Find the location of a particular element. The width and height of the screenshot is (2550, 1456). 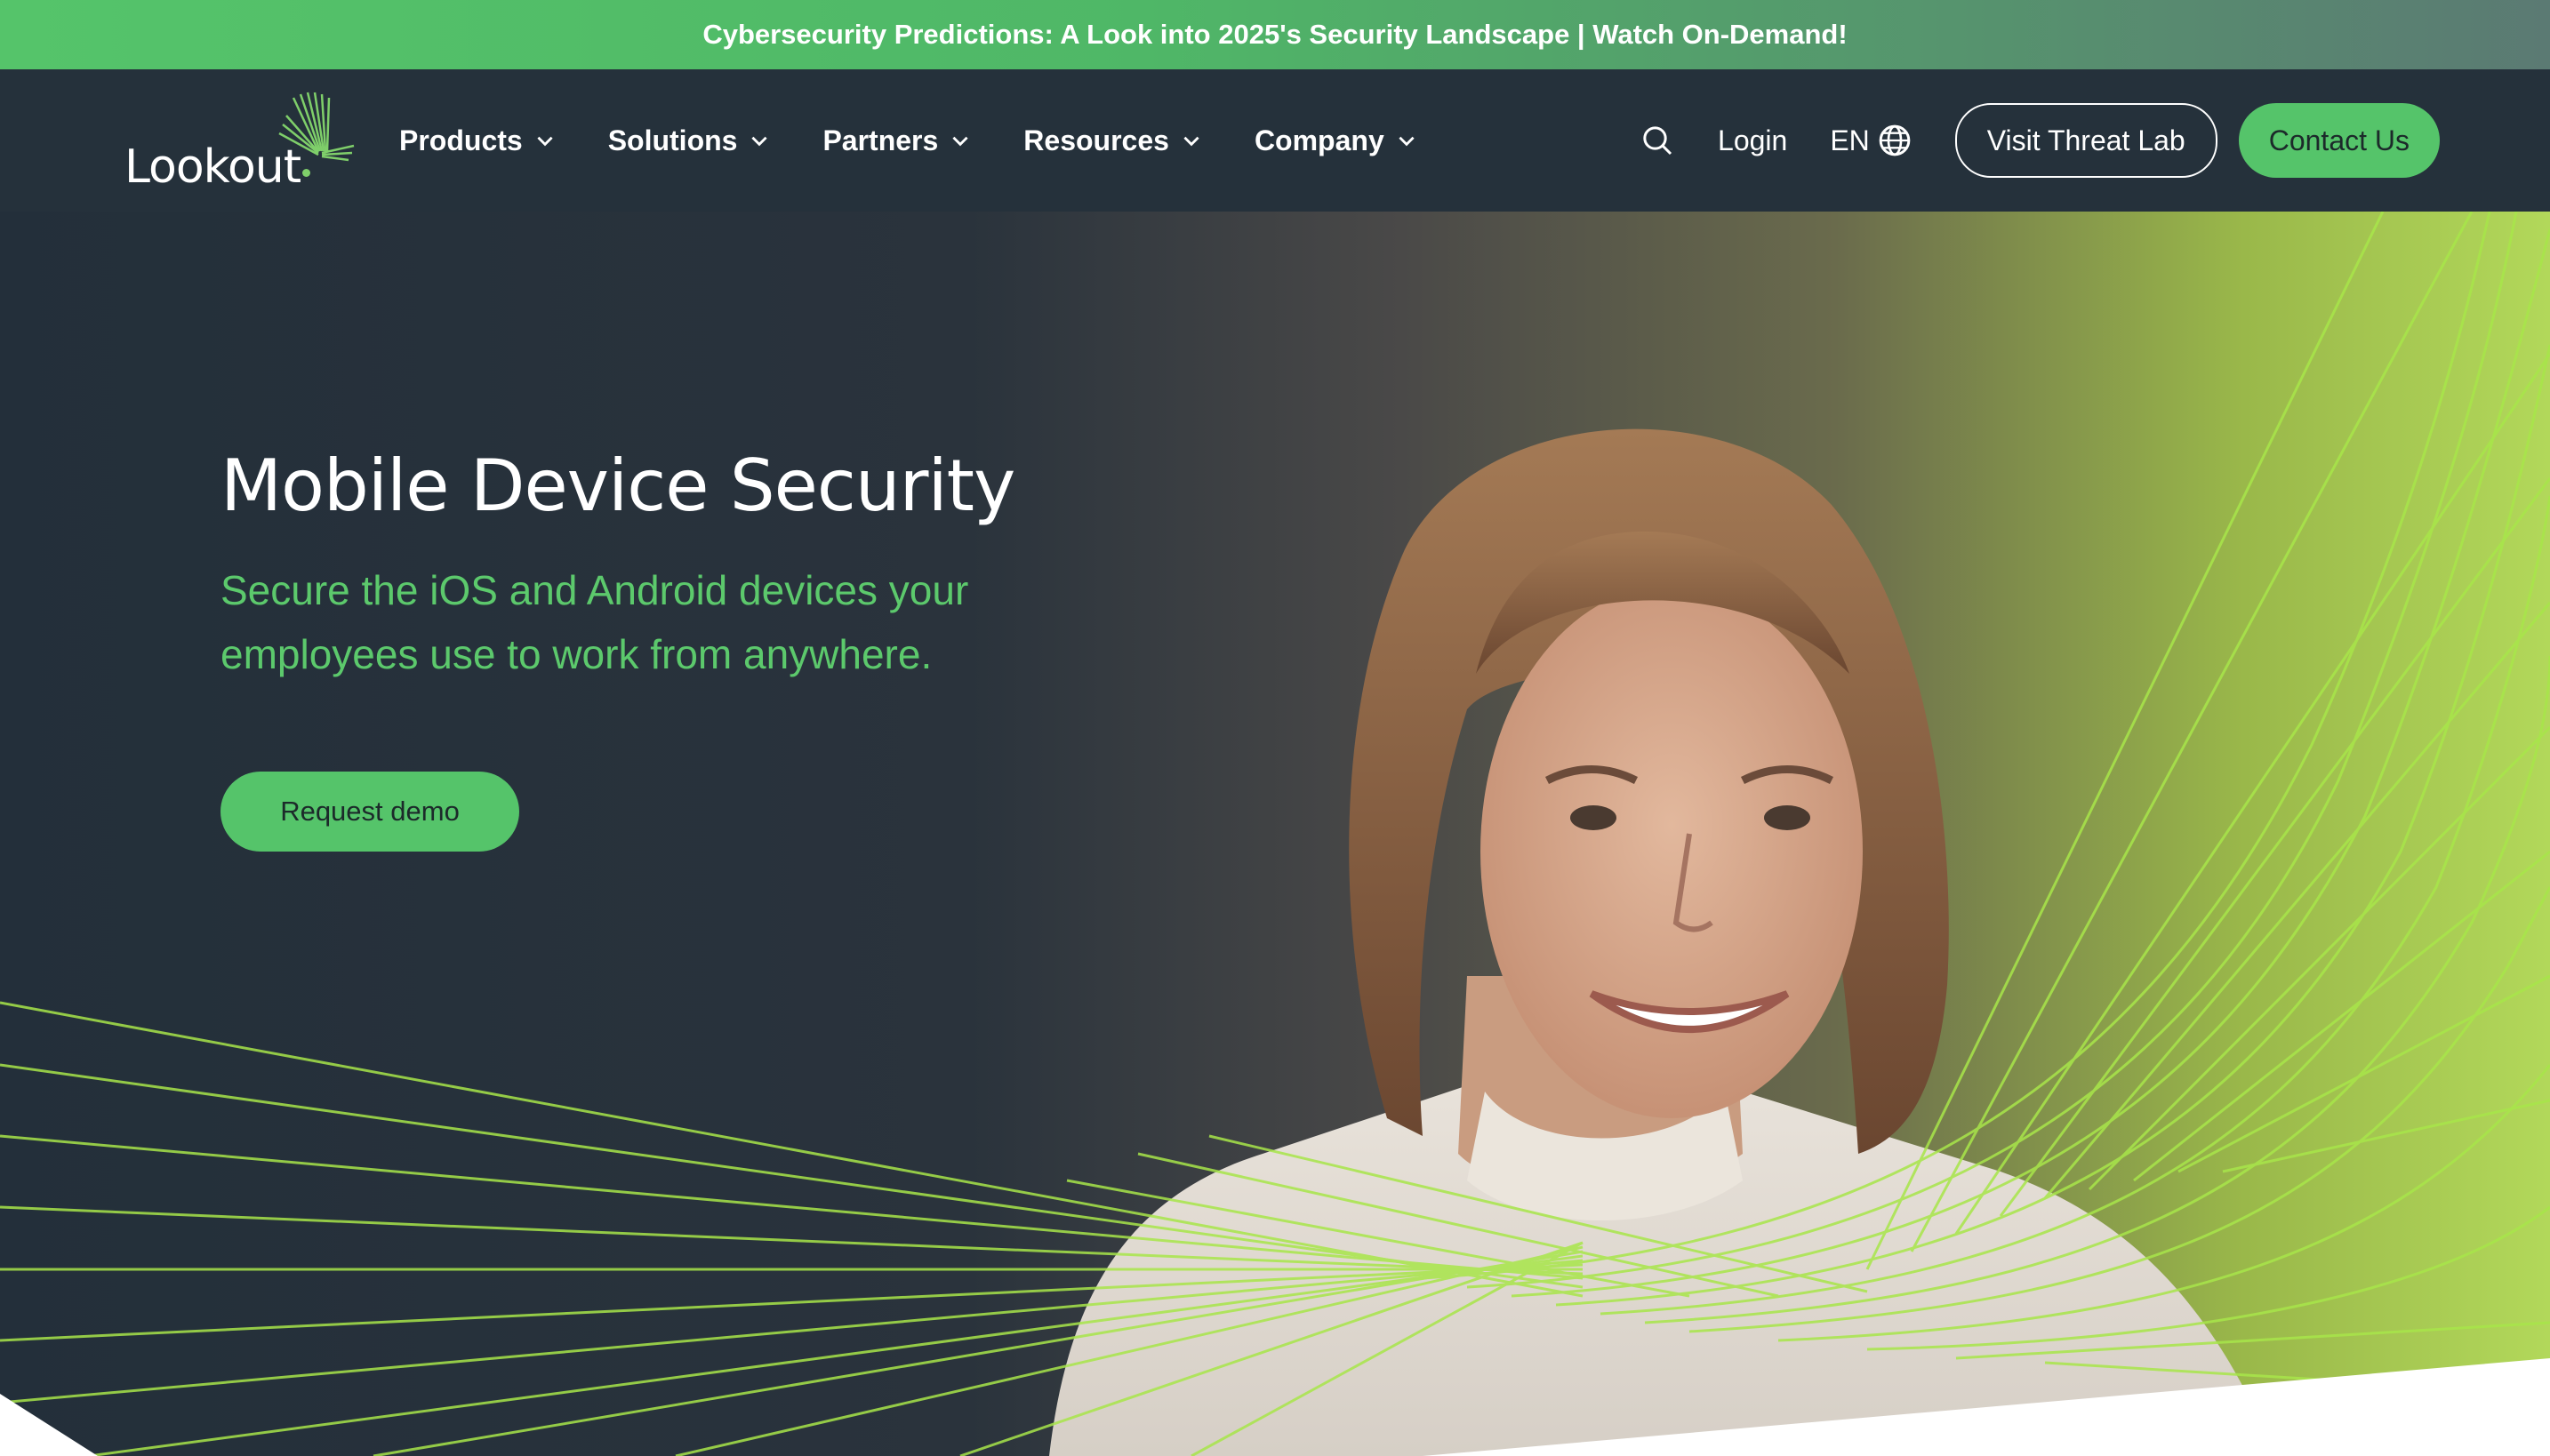

contact-us-label: Contact Us is located at coordinates (2339, 140).